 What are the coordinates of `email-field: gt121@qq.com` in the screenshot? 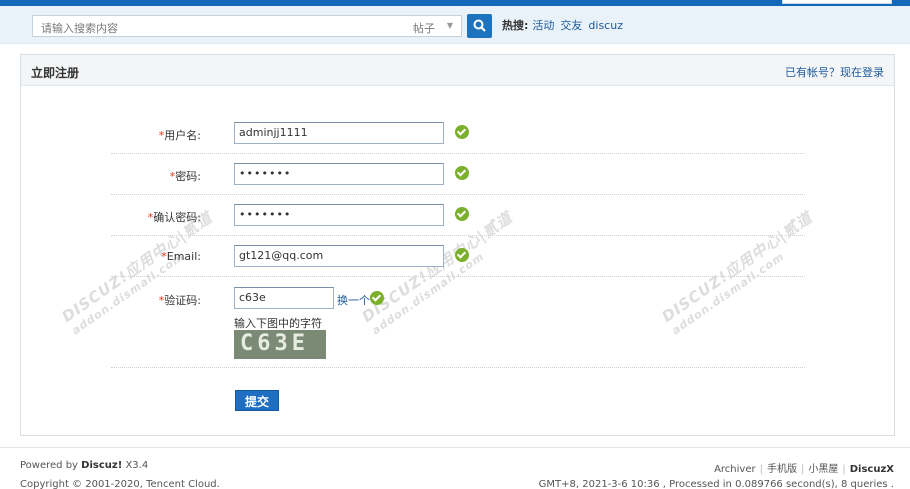 It's located at (339, 256).